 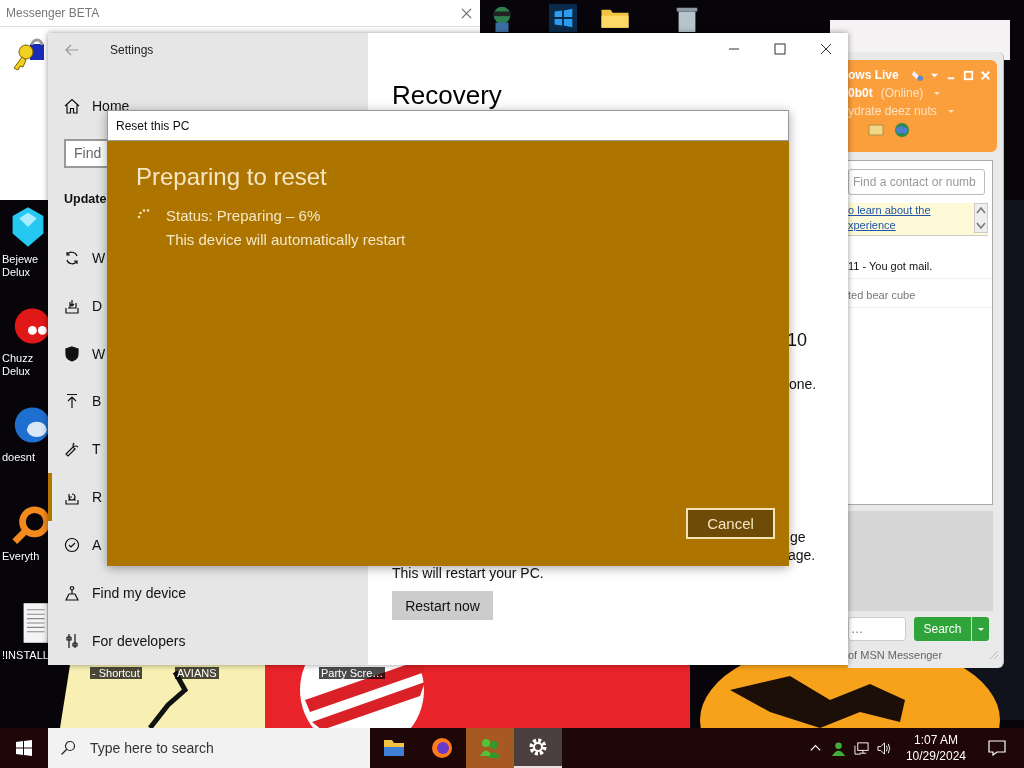 What do you see at coordinates (53, 13) in the screenshot?
I see `window-title: Messenger BETA` at bounding box center [53, 13].